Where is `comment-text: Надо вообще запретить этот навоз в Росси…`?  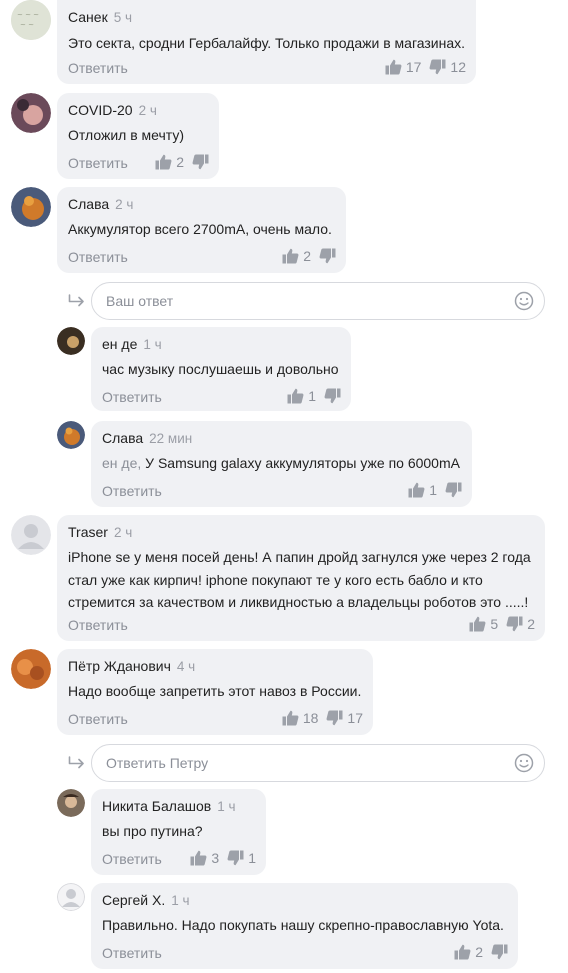
comment-text: Надо вообще запретить этот навоз в Росси… is located at coordinates (215, 691).